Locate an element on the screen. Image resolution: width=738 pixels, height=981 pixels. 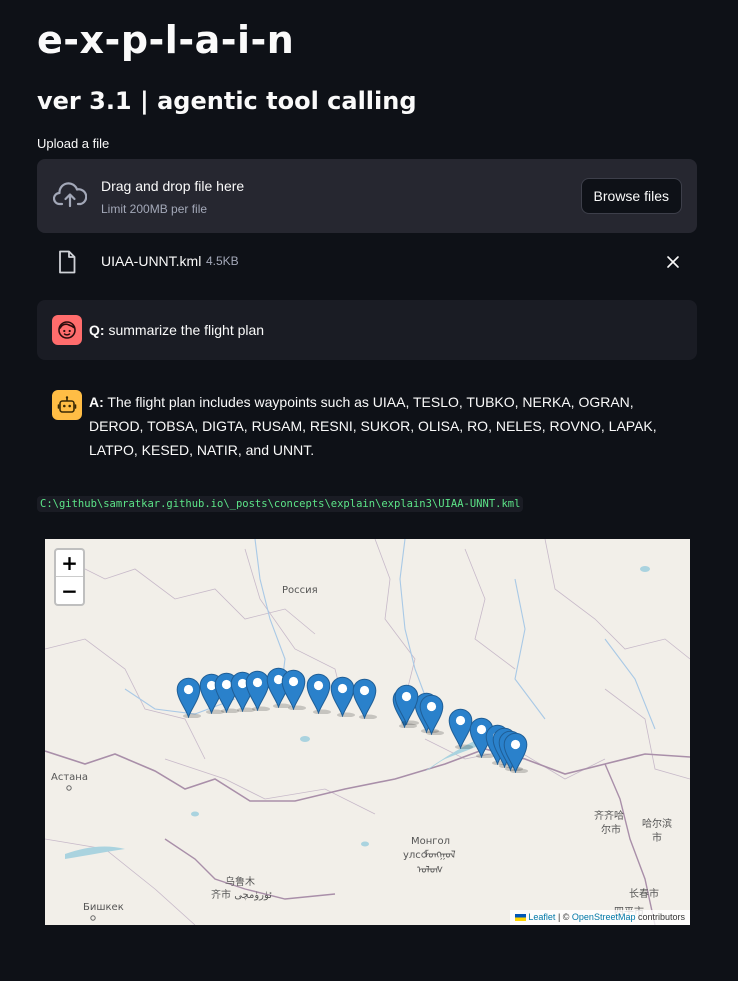
label-astana: Астана is located at coordinates (69, 777).